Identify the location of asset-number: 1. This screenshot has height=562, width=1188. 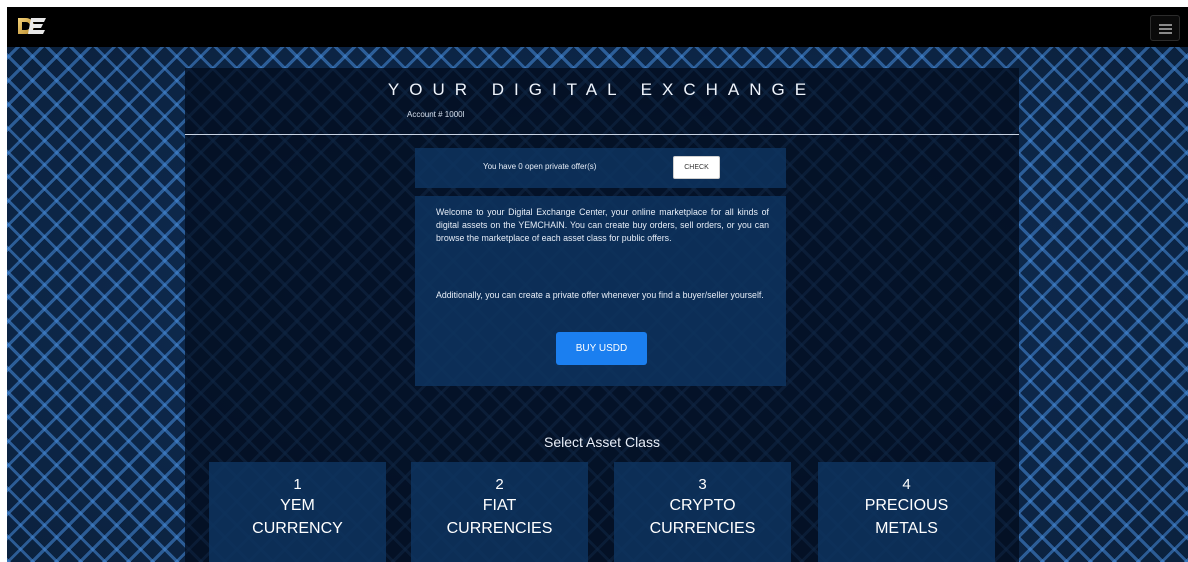
(297, 484).